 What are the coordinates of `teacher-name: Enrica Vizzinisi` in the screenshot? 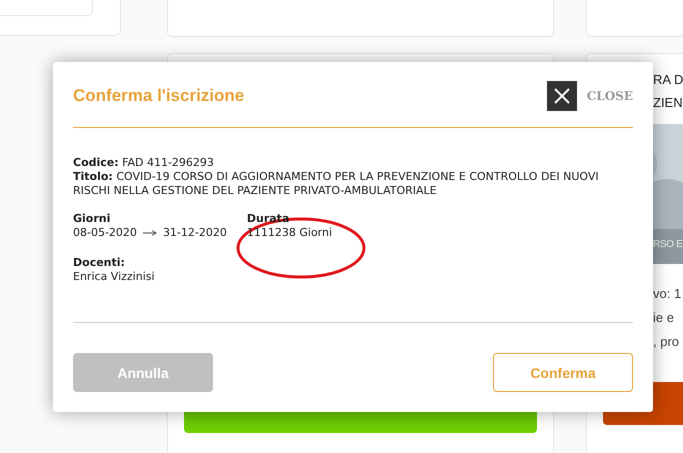 It's located at (114, 277).